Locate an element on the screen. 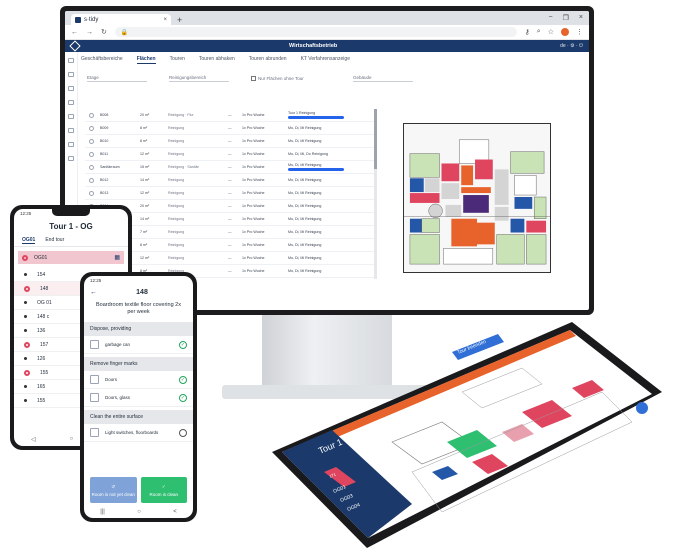 This screenshot has height=552, width=673. floor-plan is located at coordinates (477, 198).